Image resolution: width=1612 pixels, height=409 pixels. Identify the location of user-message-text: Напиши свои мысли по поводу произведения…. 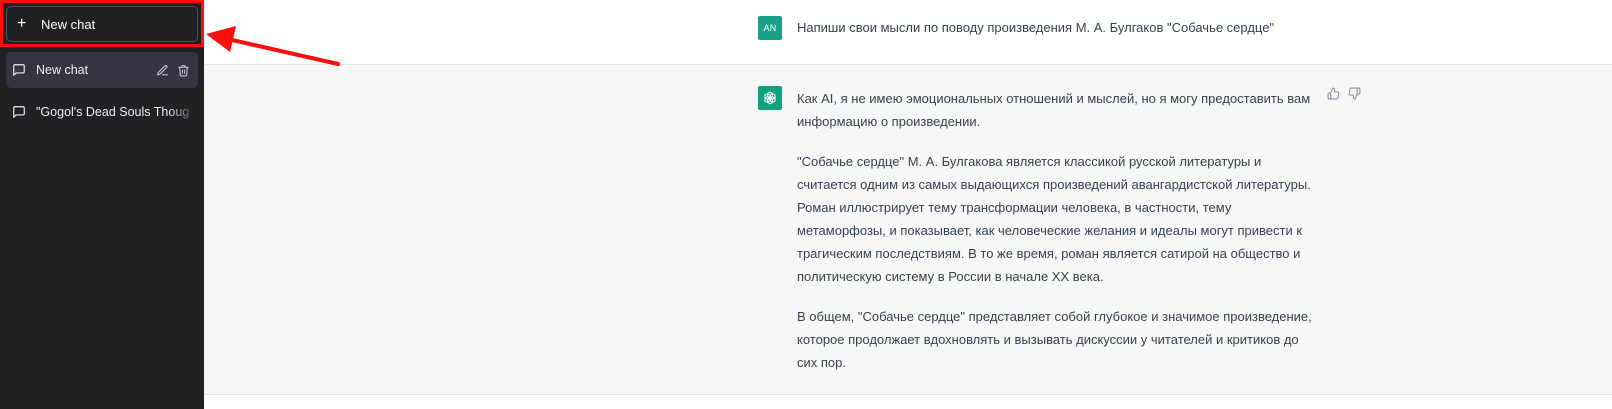
(1036, 27).